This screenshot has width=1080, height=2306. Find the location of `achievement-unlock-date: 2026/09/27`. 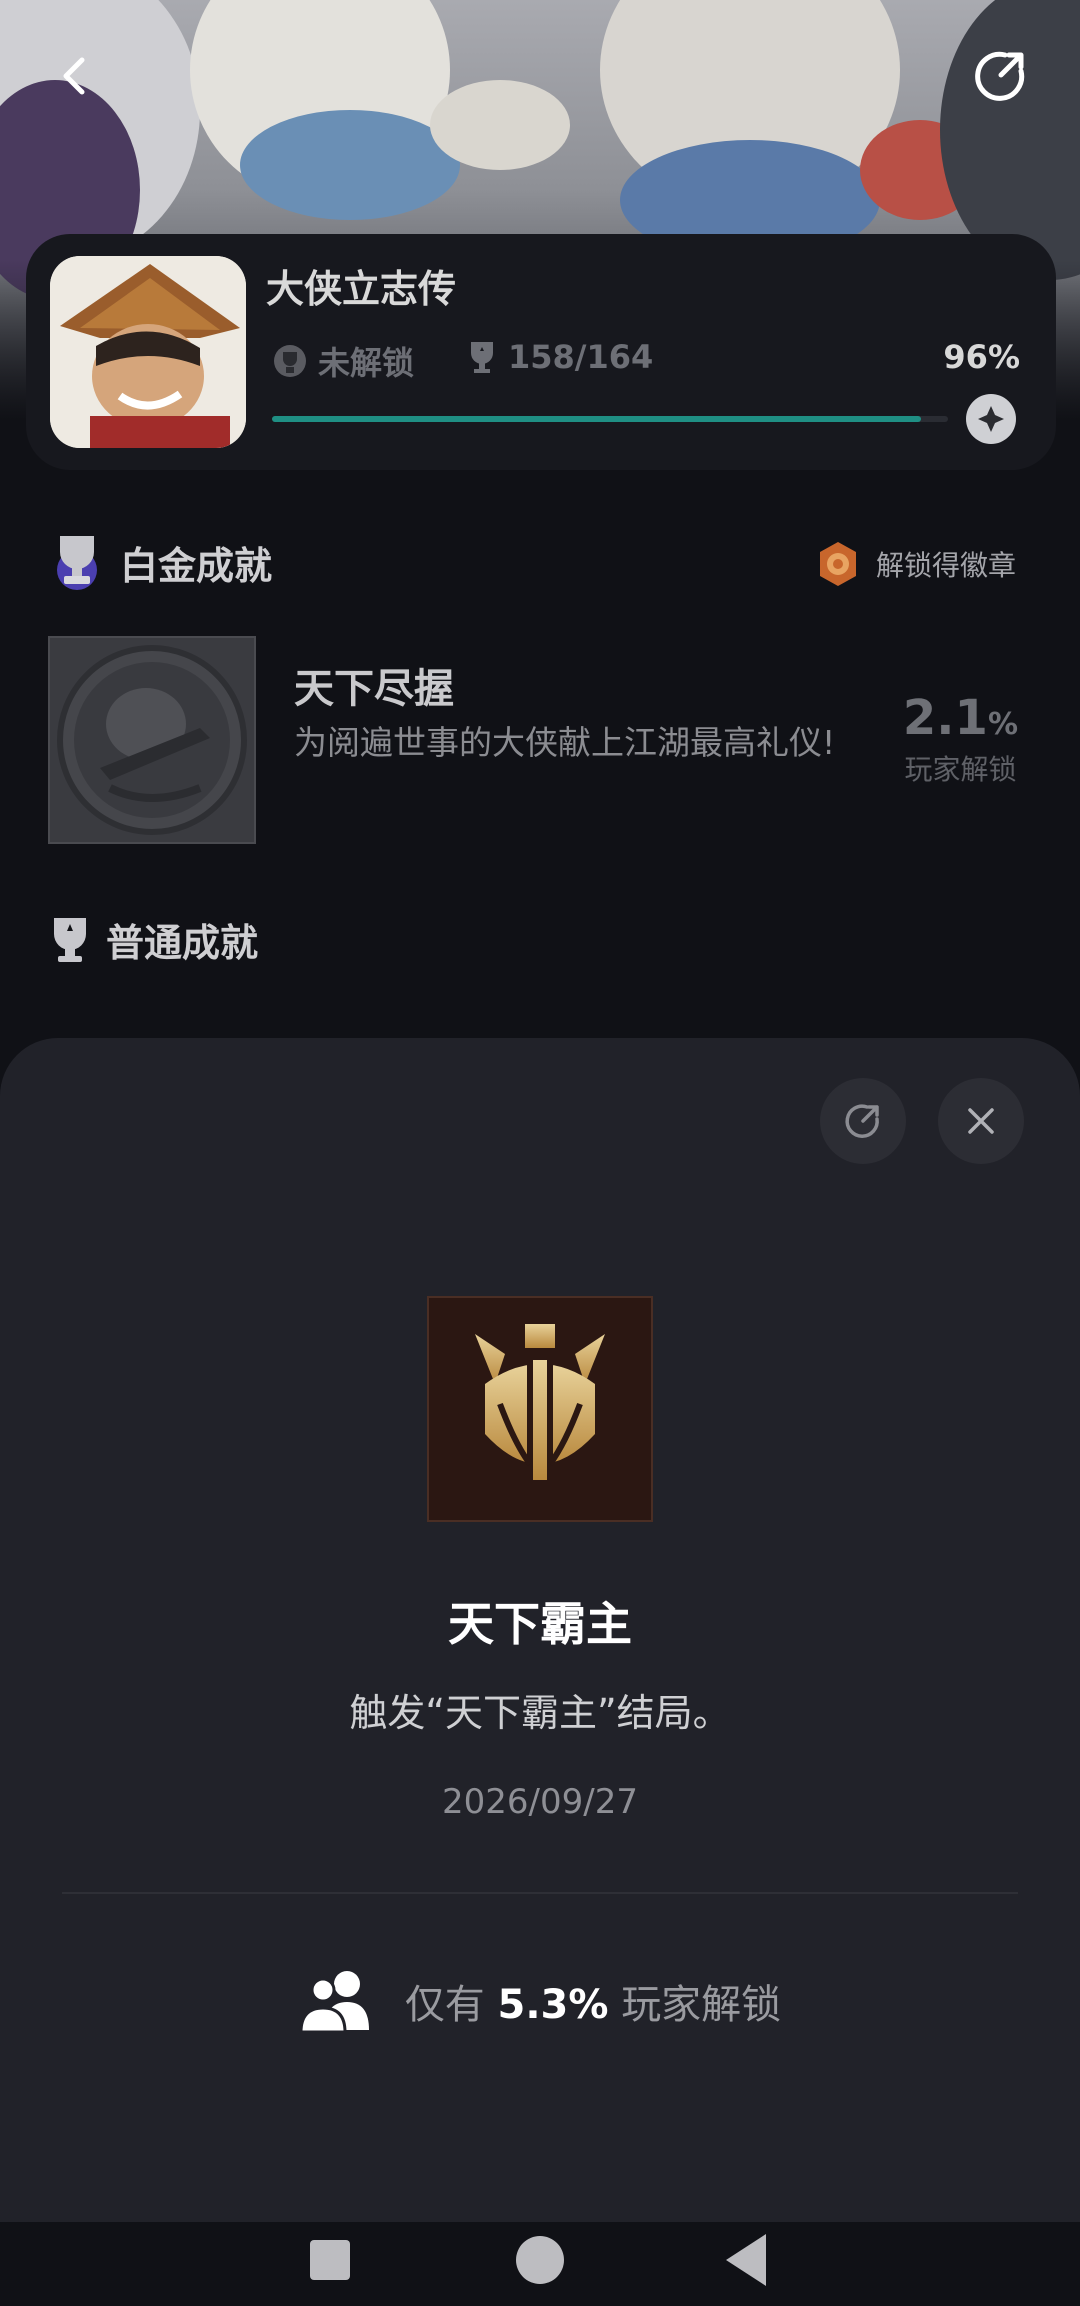

achievement-unlock-date: 2026/09/27 is located at coordinates (540, 1802).